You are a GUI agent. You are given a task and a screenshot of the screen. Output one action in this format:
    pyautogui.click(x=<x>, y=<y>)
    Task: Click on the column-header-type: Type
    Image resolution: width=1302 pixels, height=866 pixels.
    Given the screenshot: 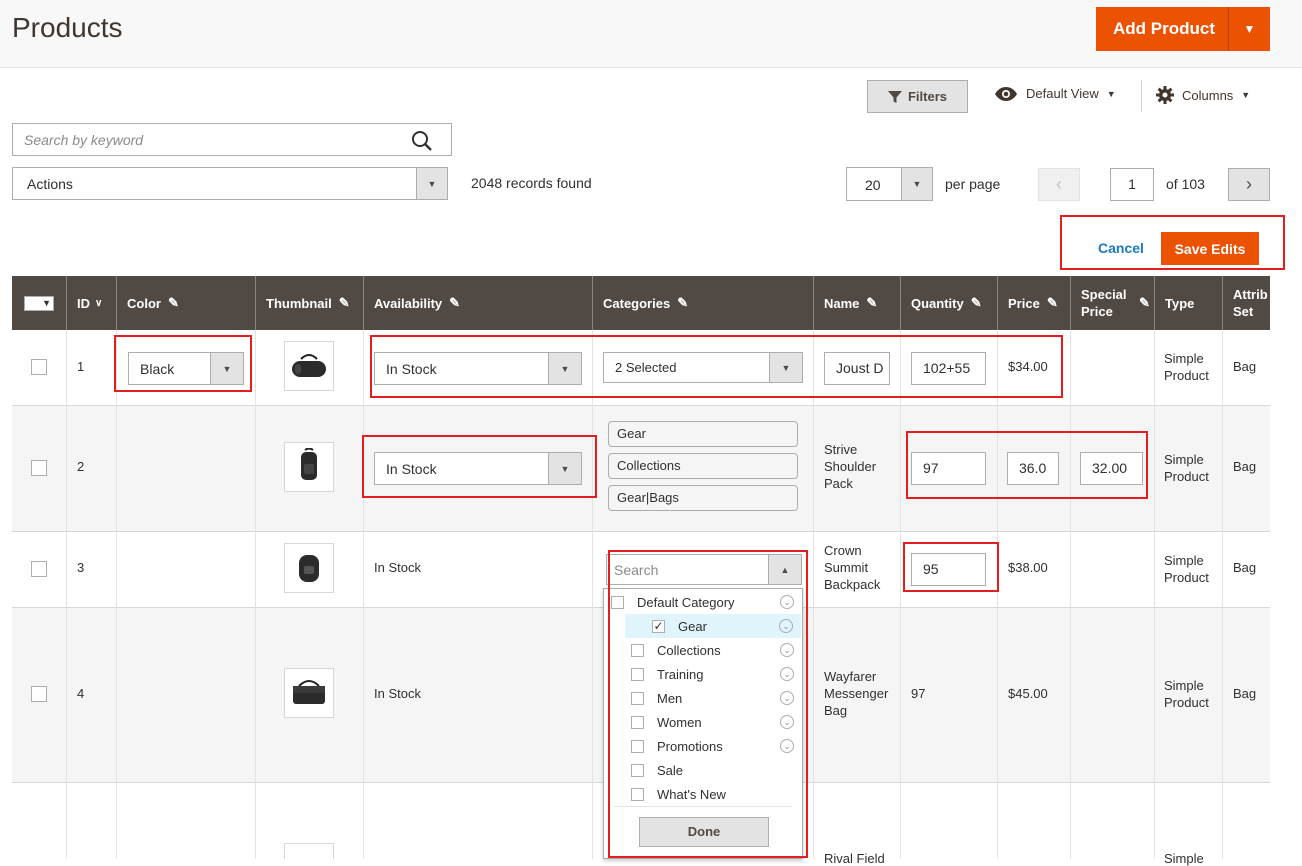 What is the action you would take?
    pyautogui.click(x=1188, y=303)
    